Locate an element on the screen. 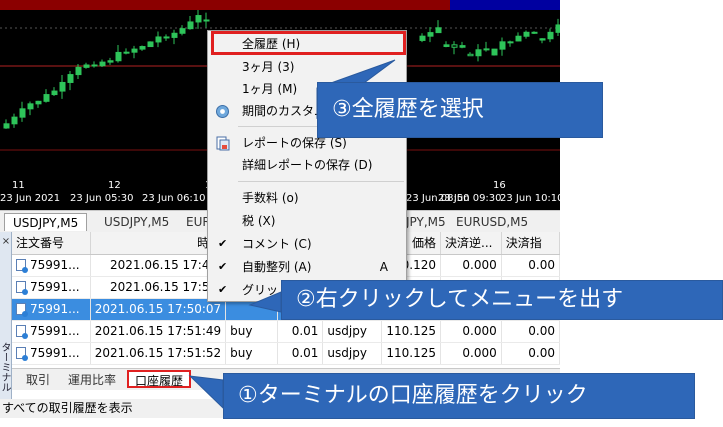 This screenshot has height=427, width=723. time-label: 23 Jun 05:30 is located at coordinates (102, 198).